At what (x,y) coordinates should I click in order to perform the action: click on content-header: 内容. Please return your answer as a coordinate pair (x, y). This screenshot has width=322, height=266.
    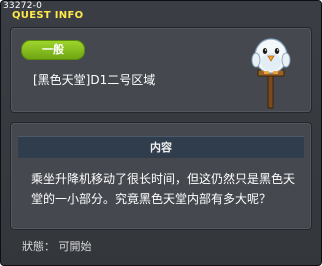
    Looking at the image, I should click on (161, 147).